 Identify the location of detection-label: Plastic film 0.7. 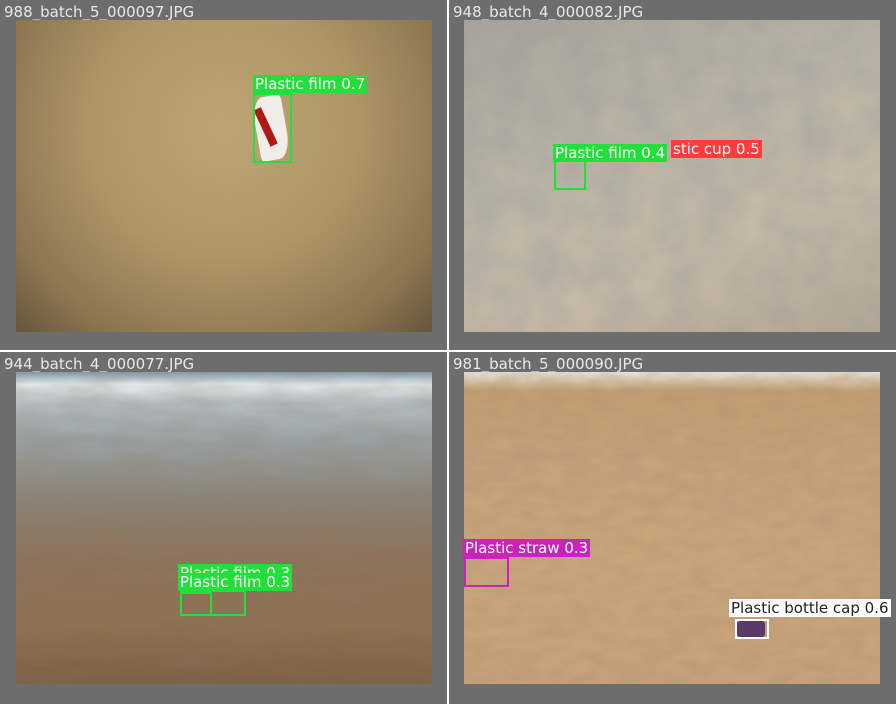
(310, 84).